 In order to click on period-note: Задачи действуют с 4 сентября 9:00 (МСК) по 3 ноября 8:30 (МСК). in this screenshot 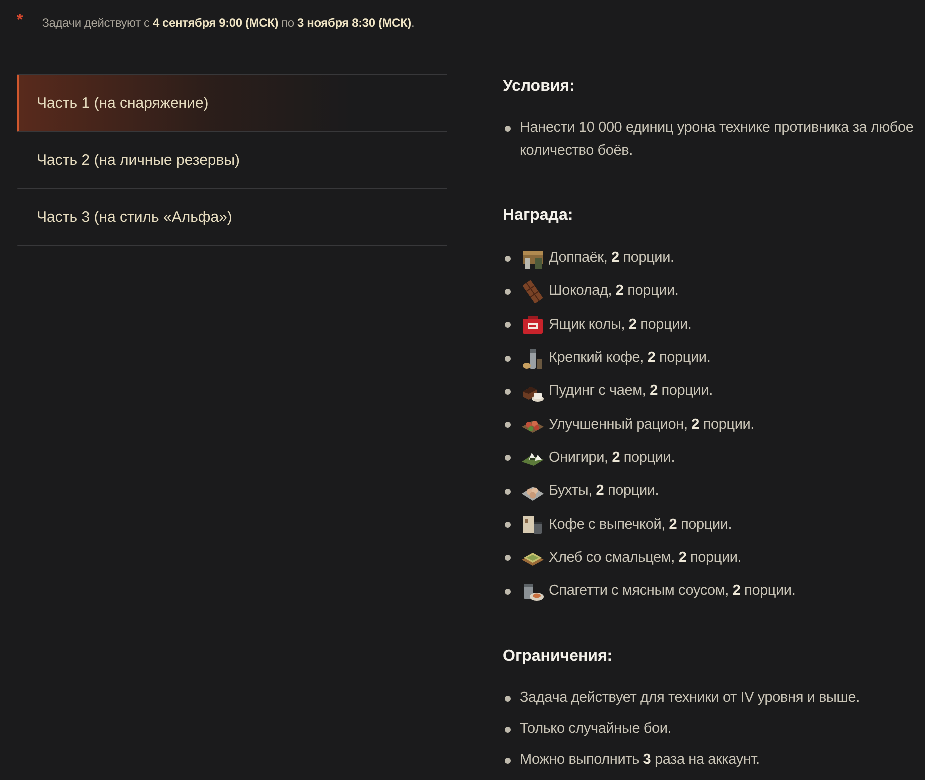, I will do `click(228, 23)`.